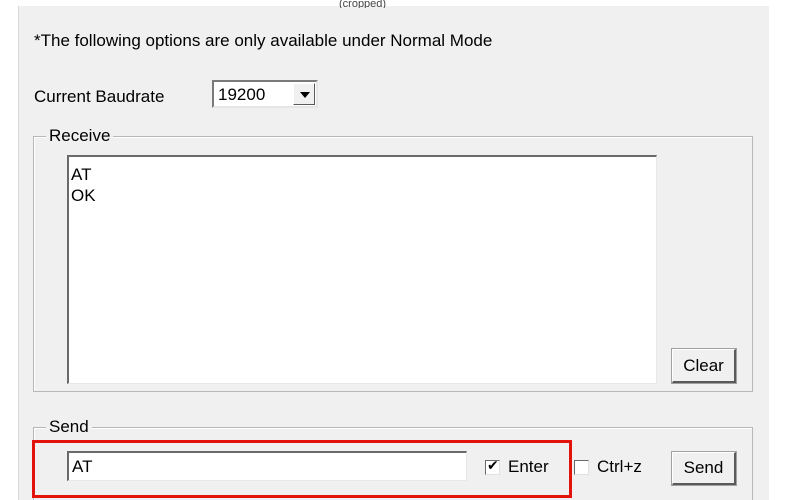  Describe the element at coordinates (69, 427) in the screenshot. I see `send-group-label: Send` at that location.